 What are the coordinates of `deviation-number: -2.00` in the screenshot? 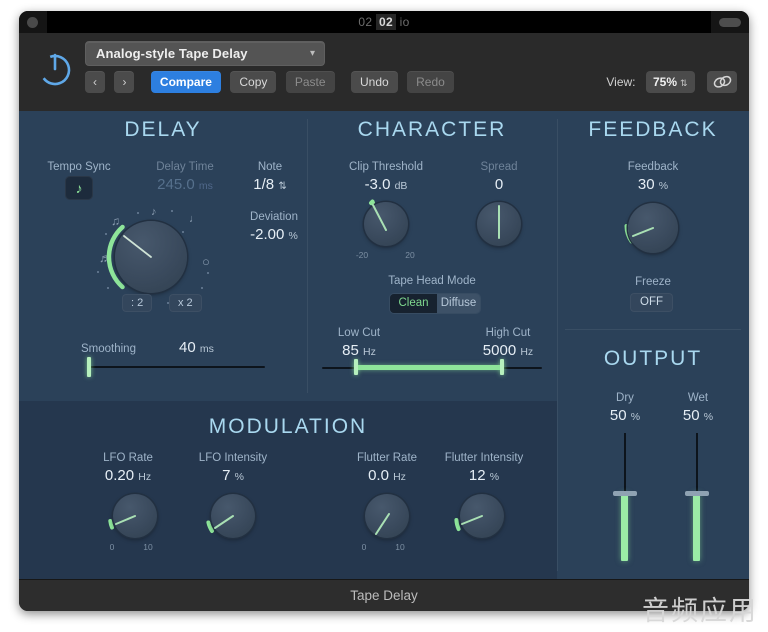 It's located at (267, 234).